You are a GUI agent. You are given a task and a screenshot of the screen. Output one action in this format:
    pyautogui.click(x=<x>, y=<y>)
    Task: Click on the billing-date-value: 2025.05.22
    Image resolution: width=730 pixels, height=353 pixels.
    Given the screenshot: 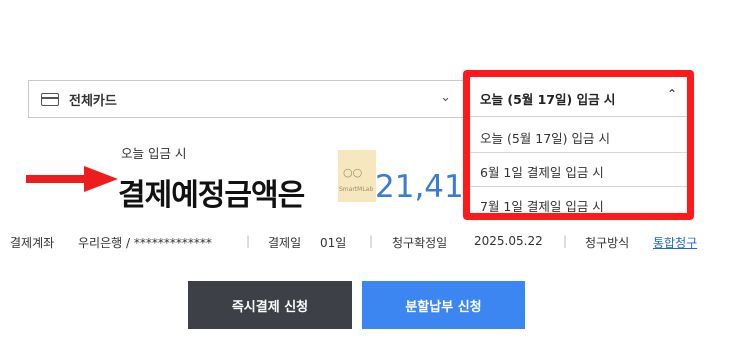 What is the action you would take?
    pyautogui.click(x=508, y=241)
    